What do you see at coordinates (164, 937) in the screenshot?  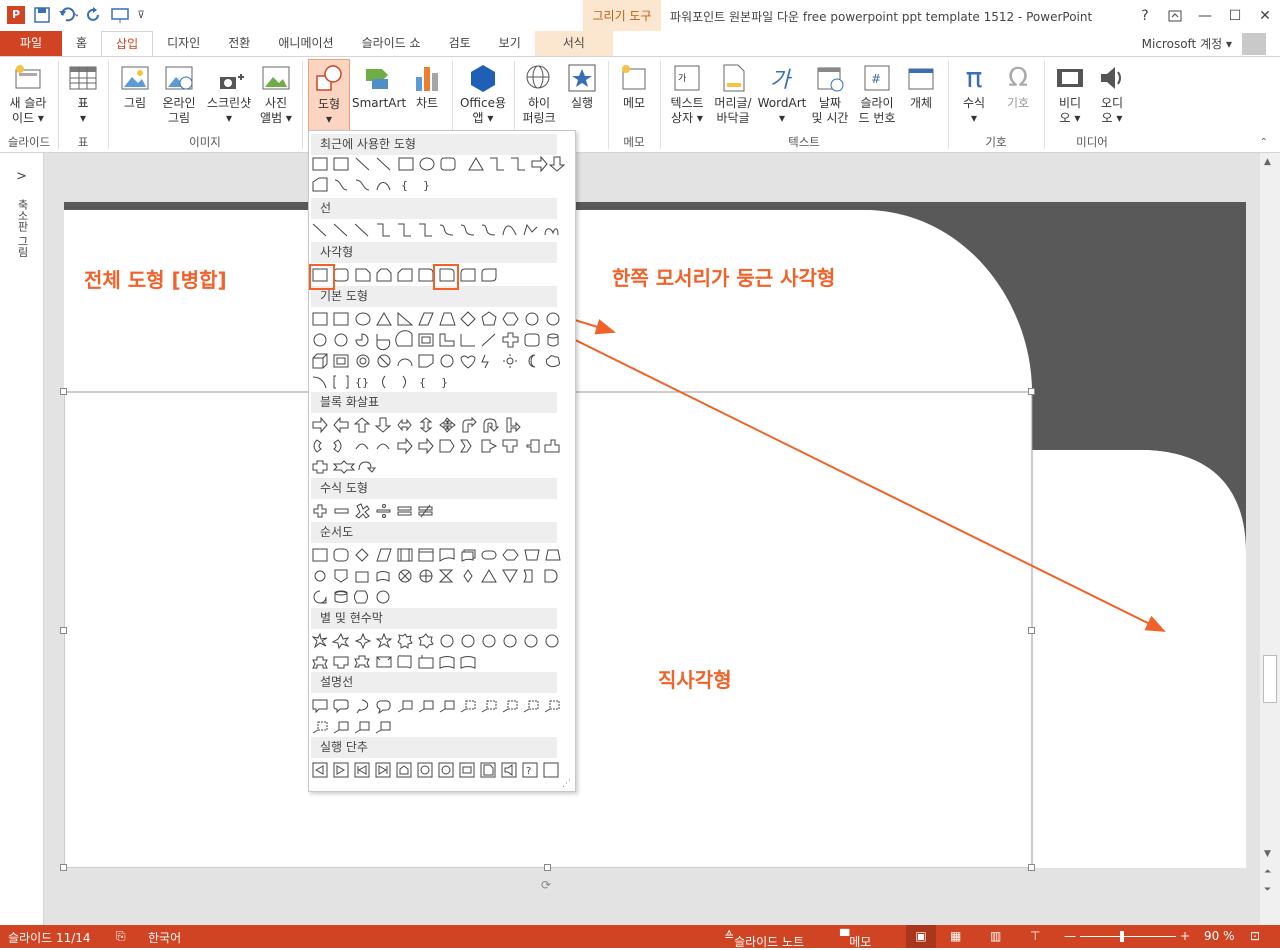 I see `language-indicator: 한국어` at bounding box center [164, 937].